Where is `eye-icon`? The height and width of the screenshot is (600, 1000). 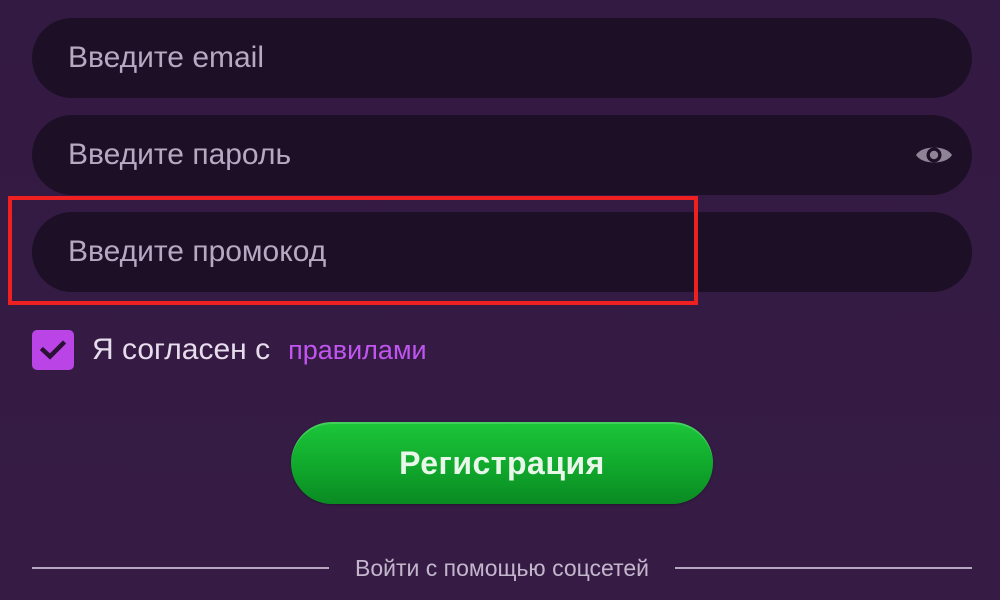 eye-icon is located at coordinates (934, 155).